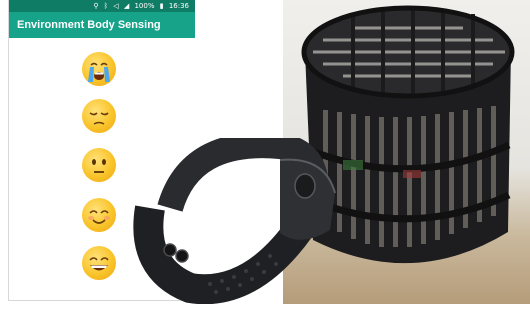  I want to click on pensive-face-icon, so click(99, 116).